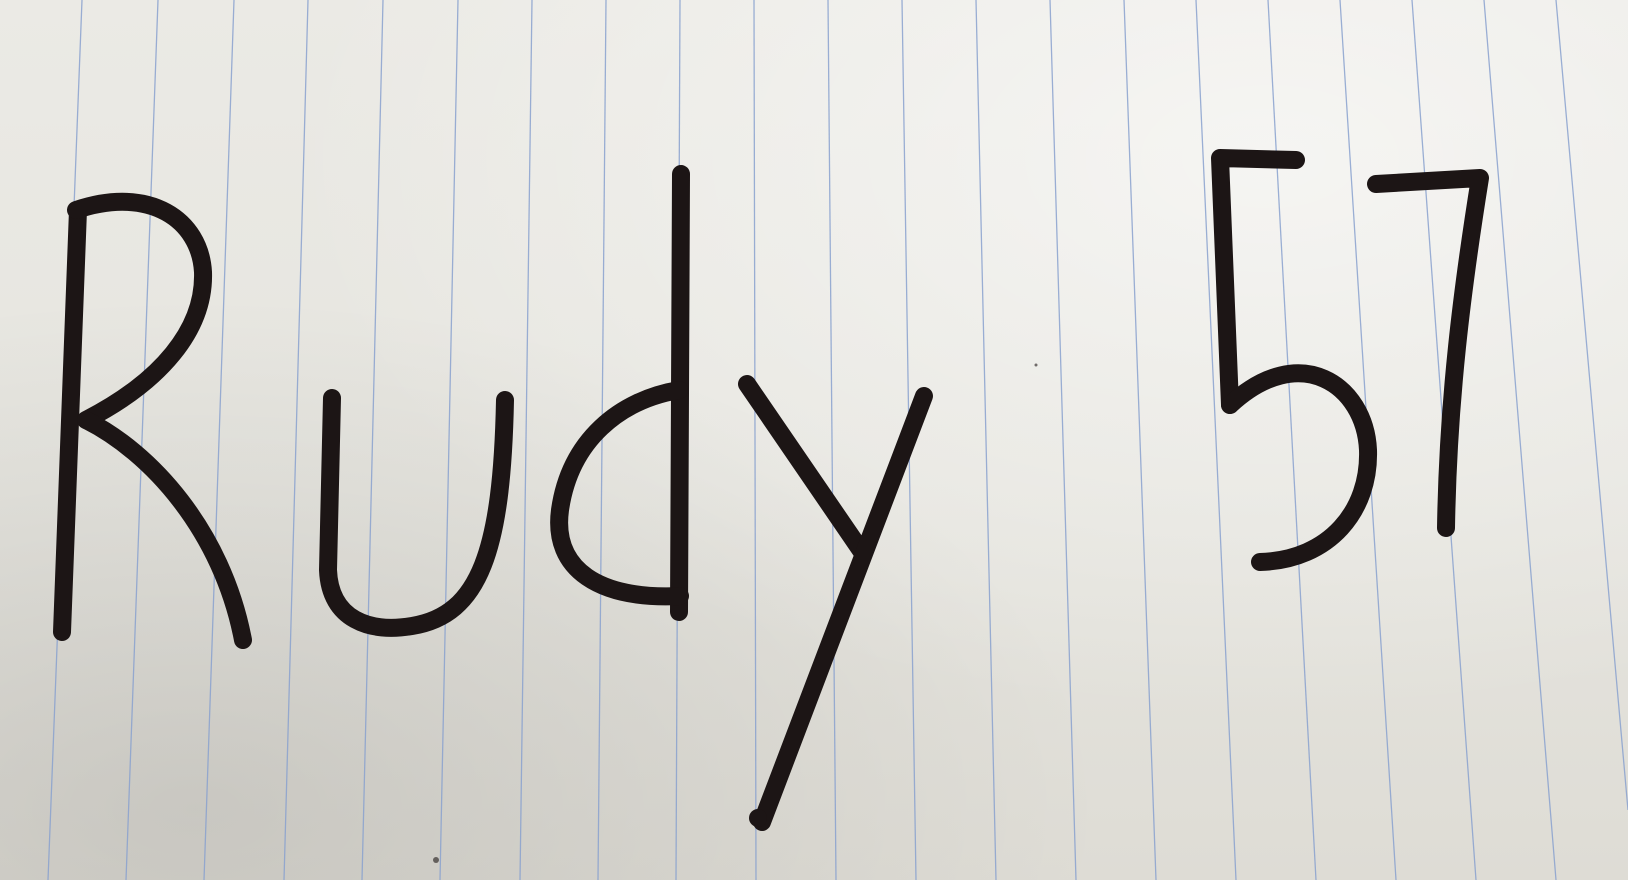 This screenshot has height=880, width=1628. What do you see at coordinates (416, 513) in the screenshot?
I see `handwritten-letter-u` at bounding box center [416, 513].